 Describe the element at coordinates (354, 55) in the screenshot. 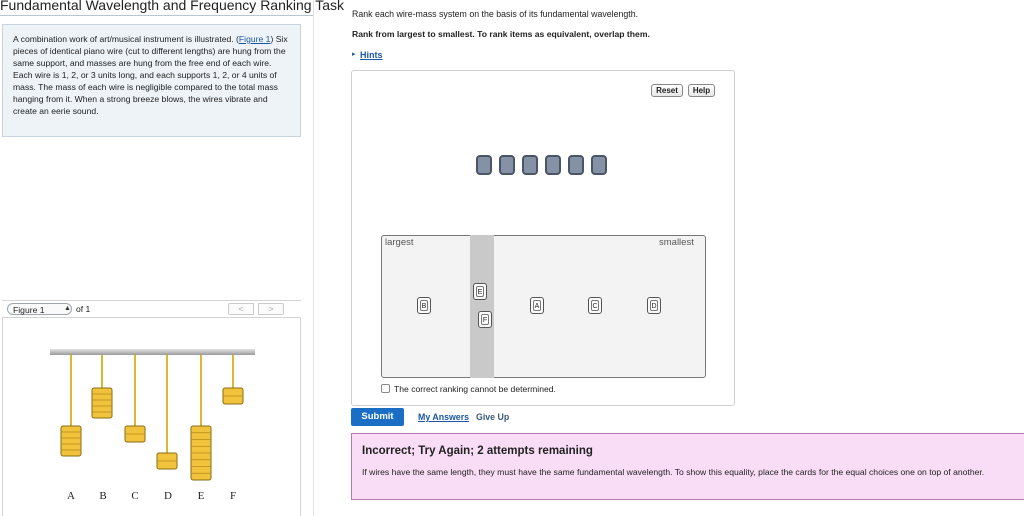

I see `hints-expand-icon: ▸` at that location.